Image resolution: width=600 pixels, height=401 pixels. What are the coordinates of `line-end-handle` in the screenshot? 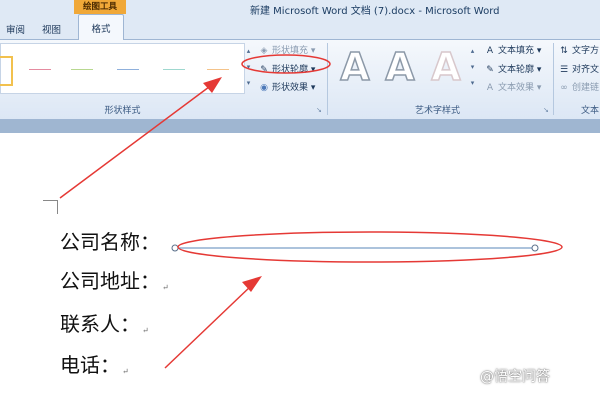 It's located at (535, 248).